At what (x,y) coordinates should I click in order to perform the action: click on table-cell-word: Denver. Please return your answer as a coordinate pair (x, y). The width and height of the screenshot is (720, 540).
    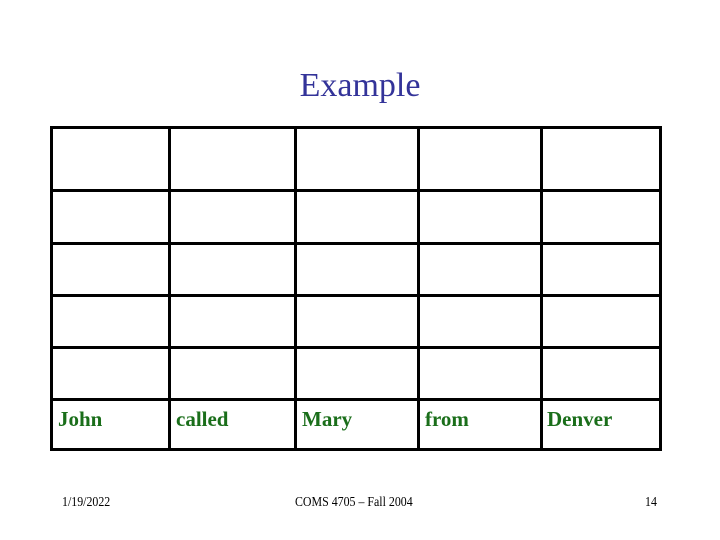
    Looking at the image, I should click on (580, 419).